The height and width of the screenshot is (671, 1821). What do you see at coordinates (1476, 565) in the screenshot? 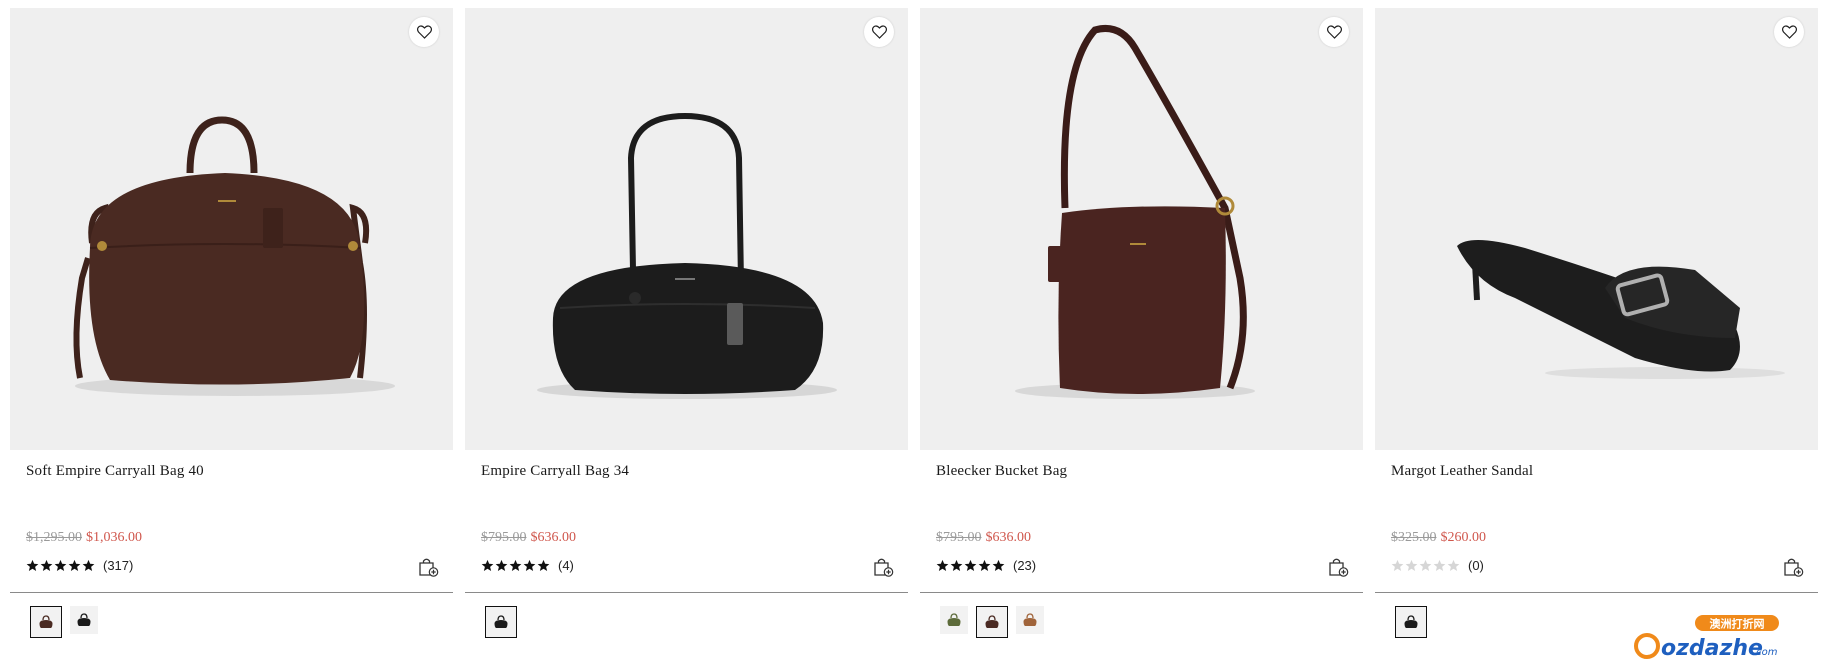
I see `review-count: (0)` at bounding box center [1476, 565].